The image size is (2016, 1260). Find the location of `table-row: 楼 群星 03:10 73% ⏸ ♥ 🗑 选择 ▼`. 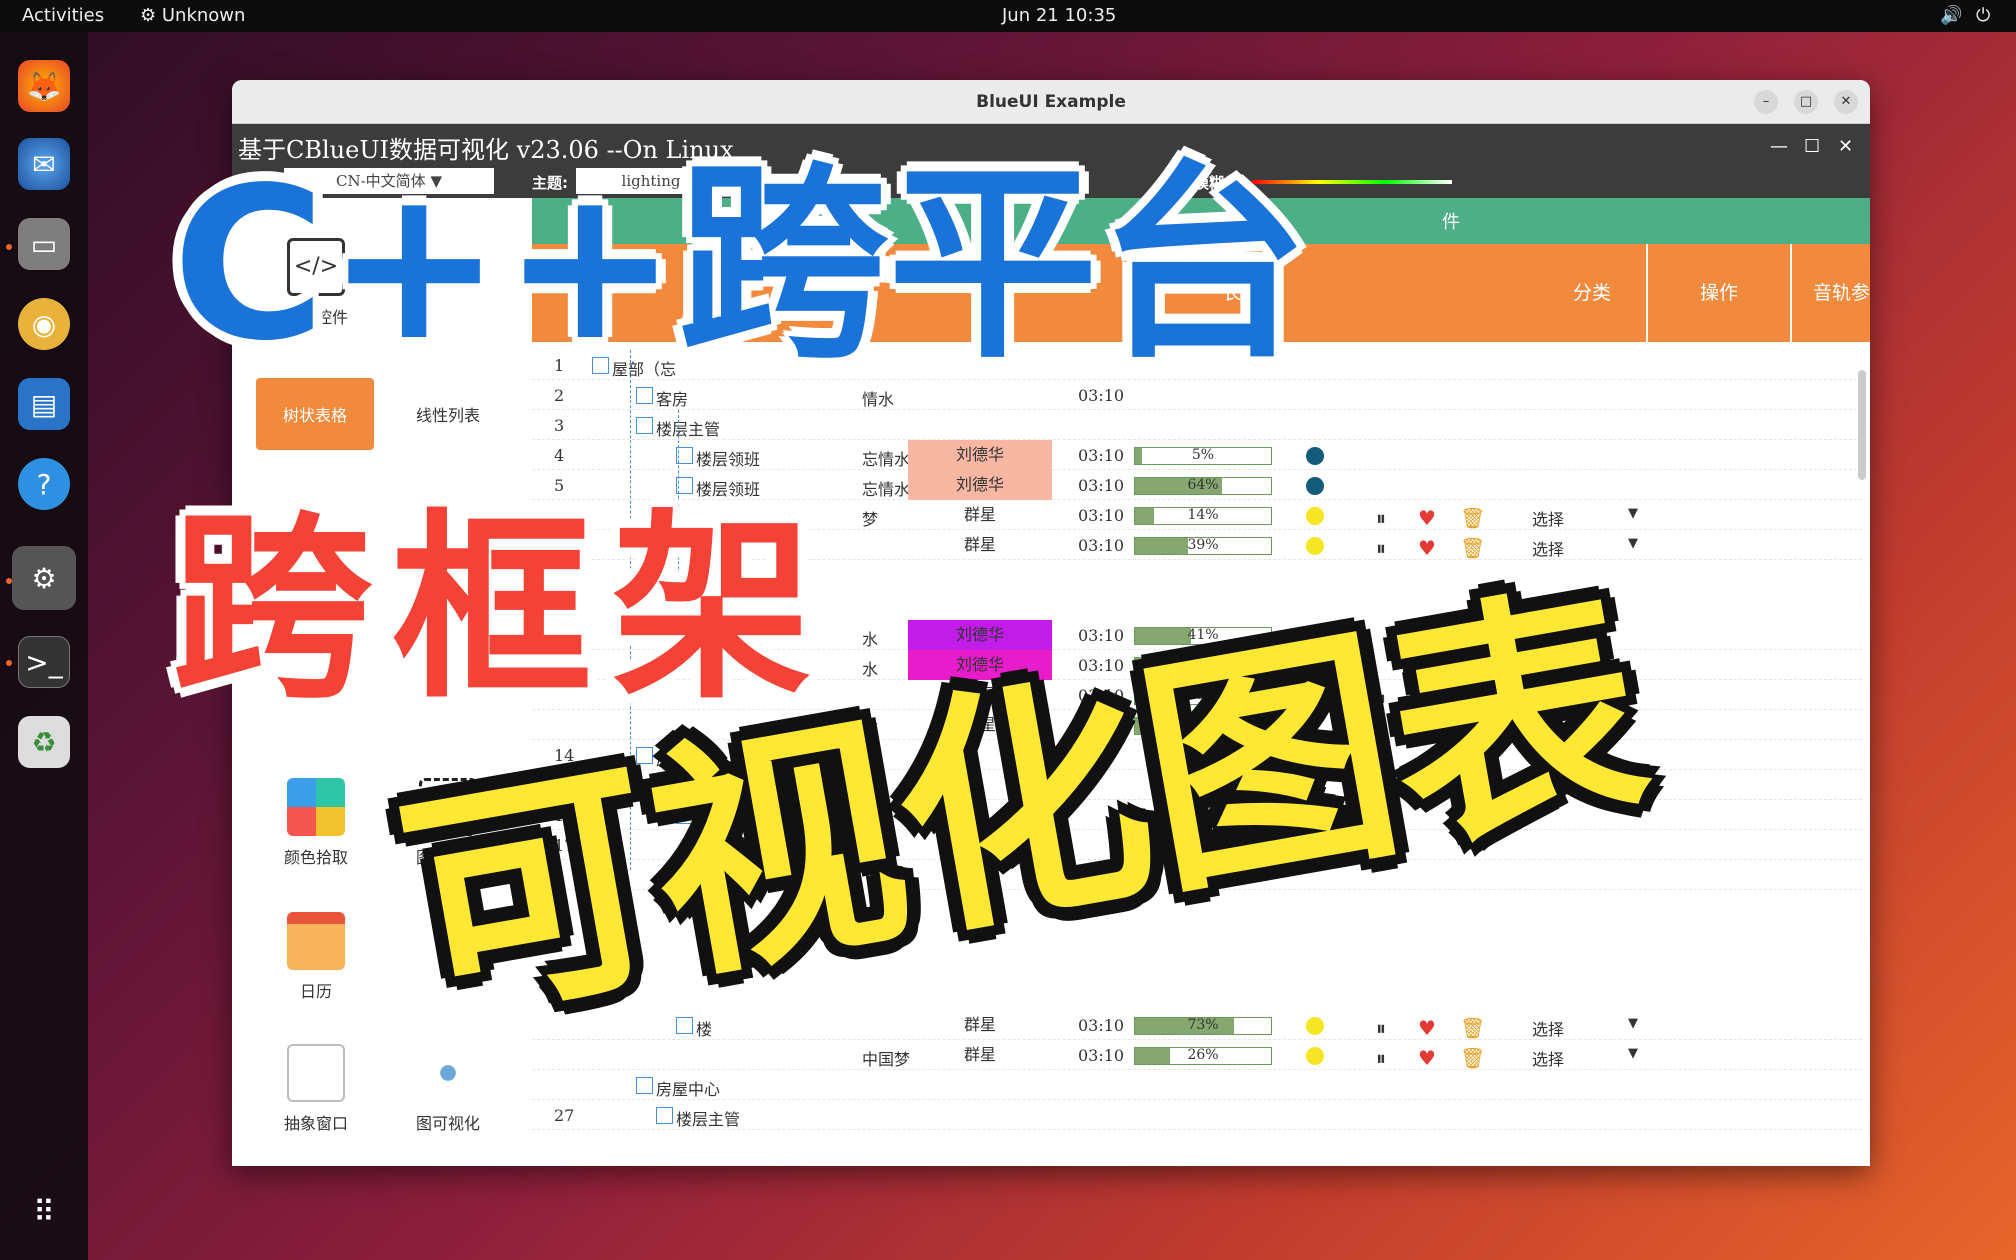

table-row: 楼 群星 03:10 73% ⏸ ♥ 🗑 选择 ▼ is located at coordinates (1197, 1025).